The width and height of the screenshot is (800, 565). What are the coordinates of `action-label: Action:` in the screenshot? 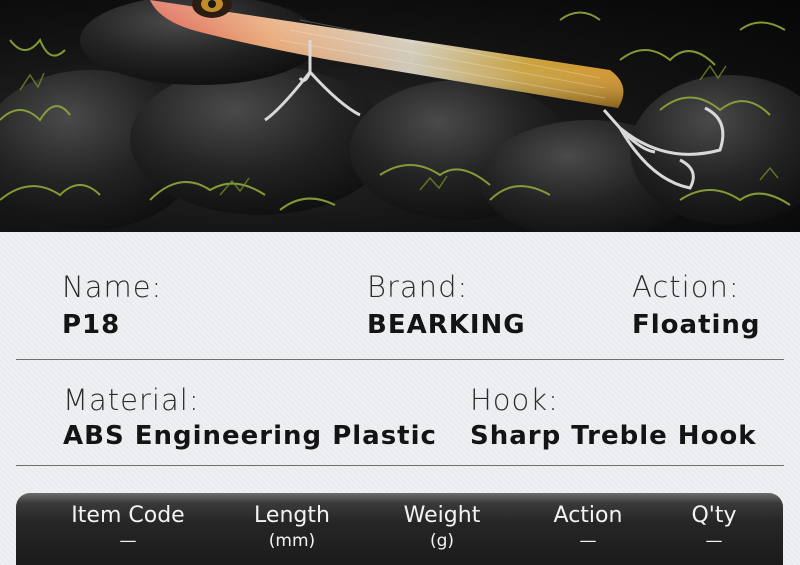 It's located at (686, 287).